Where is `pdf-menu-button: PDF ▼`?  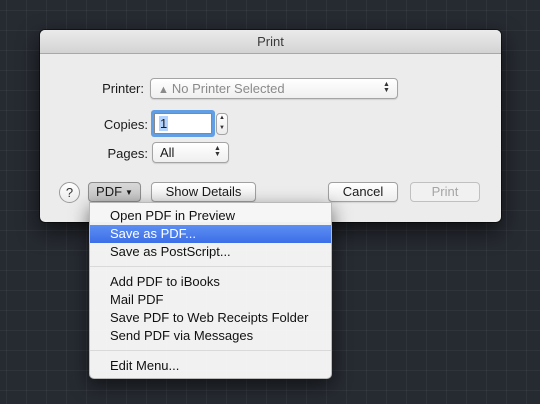
pdf-menu-button: PDF ▼ is located at coordinates (114, 192).